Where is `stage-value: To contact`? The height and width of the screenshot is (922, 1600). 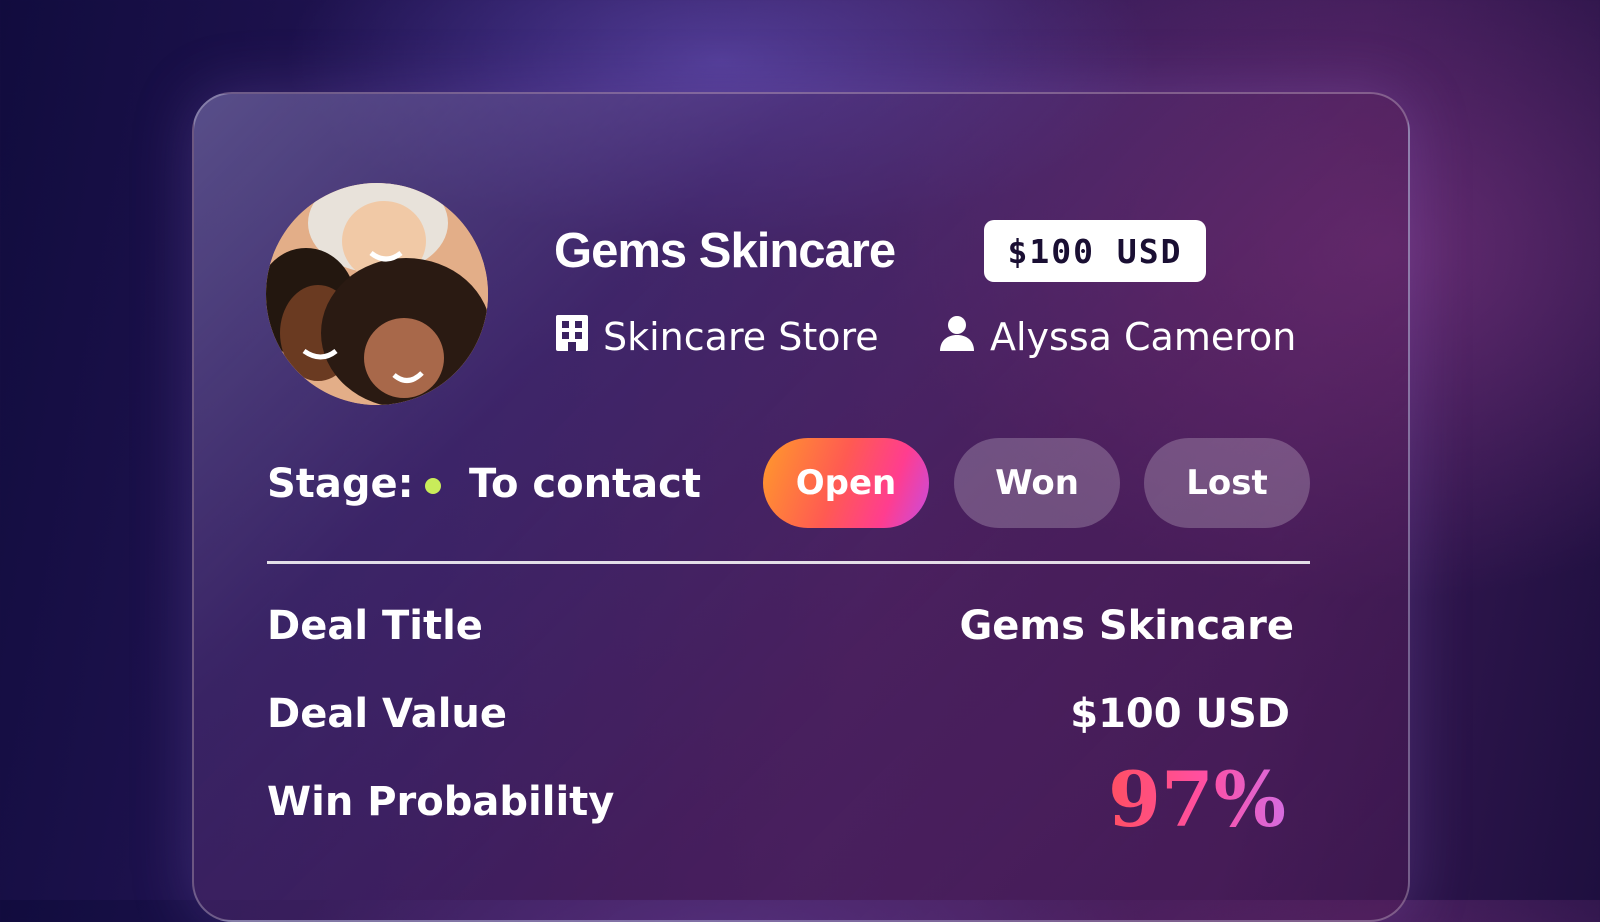 stage-value: To contact is located at coordinates (585, 484).